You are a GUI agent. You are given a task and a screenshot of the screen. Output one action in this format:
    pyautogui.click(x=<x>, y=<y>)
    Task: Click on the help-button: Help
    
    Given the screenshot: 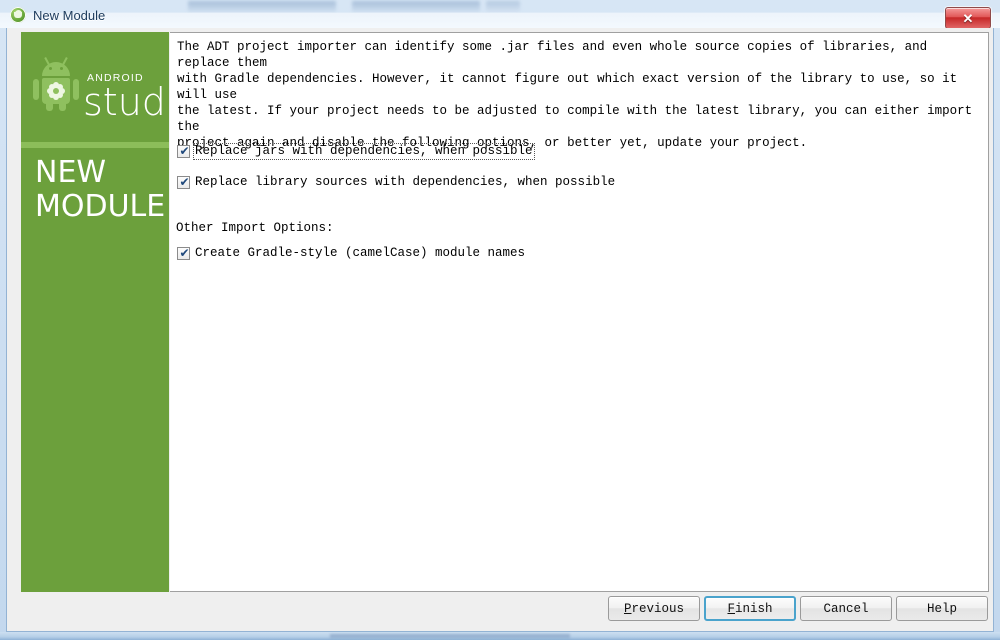 What is the action you would take?
    pyautogui.click(x=942, y=608)
    